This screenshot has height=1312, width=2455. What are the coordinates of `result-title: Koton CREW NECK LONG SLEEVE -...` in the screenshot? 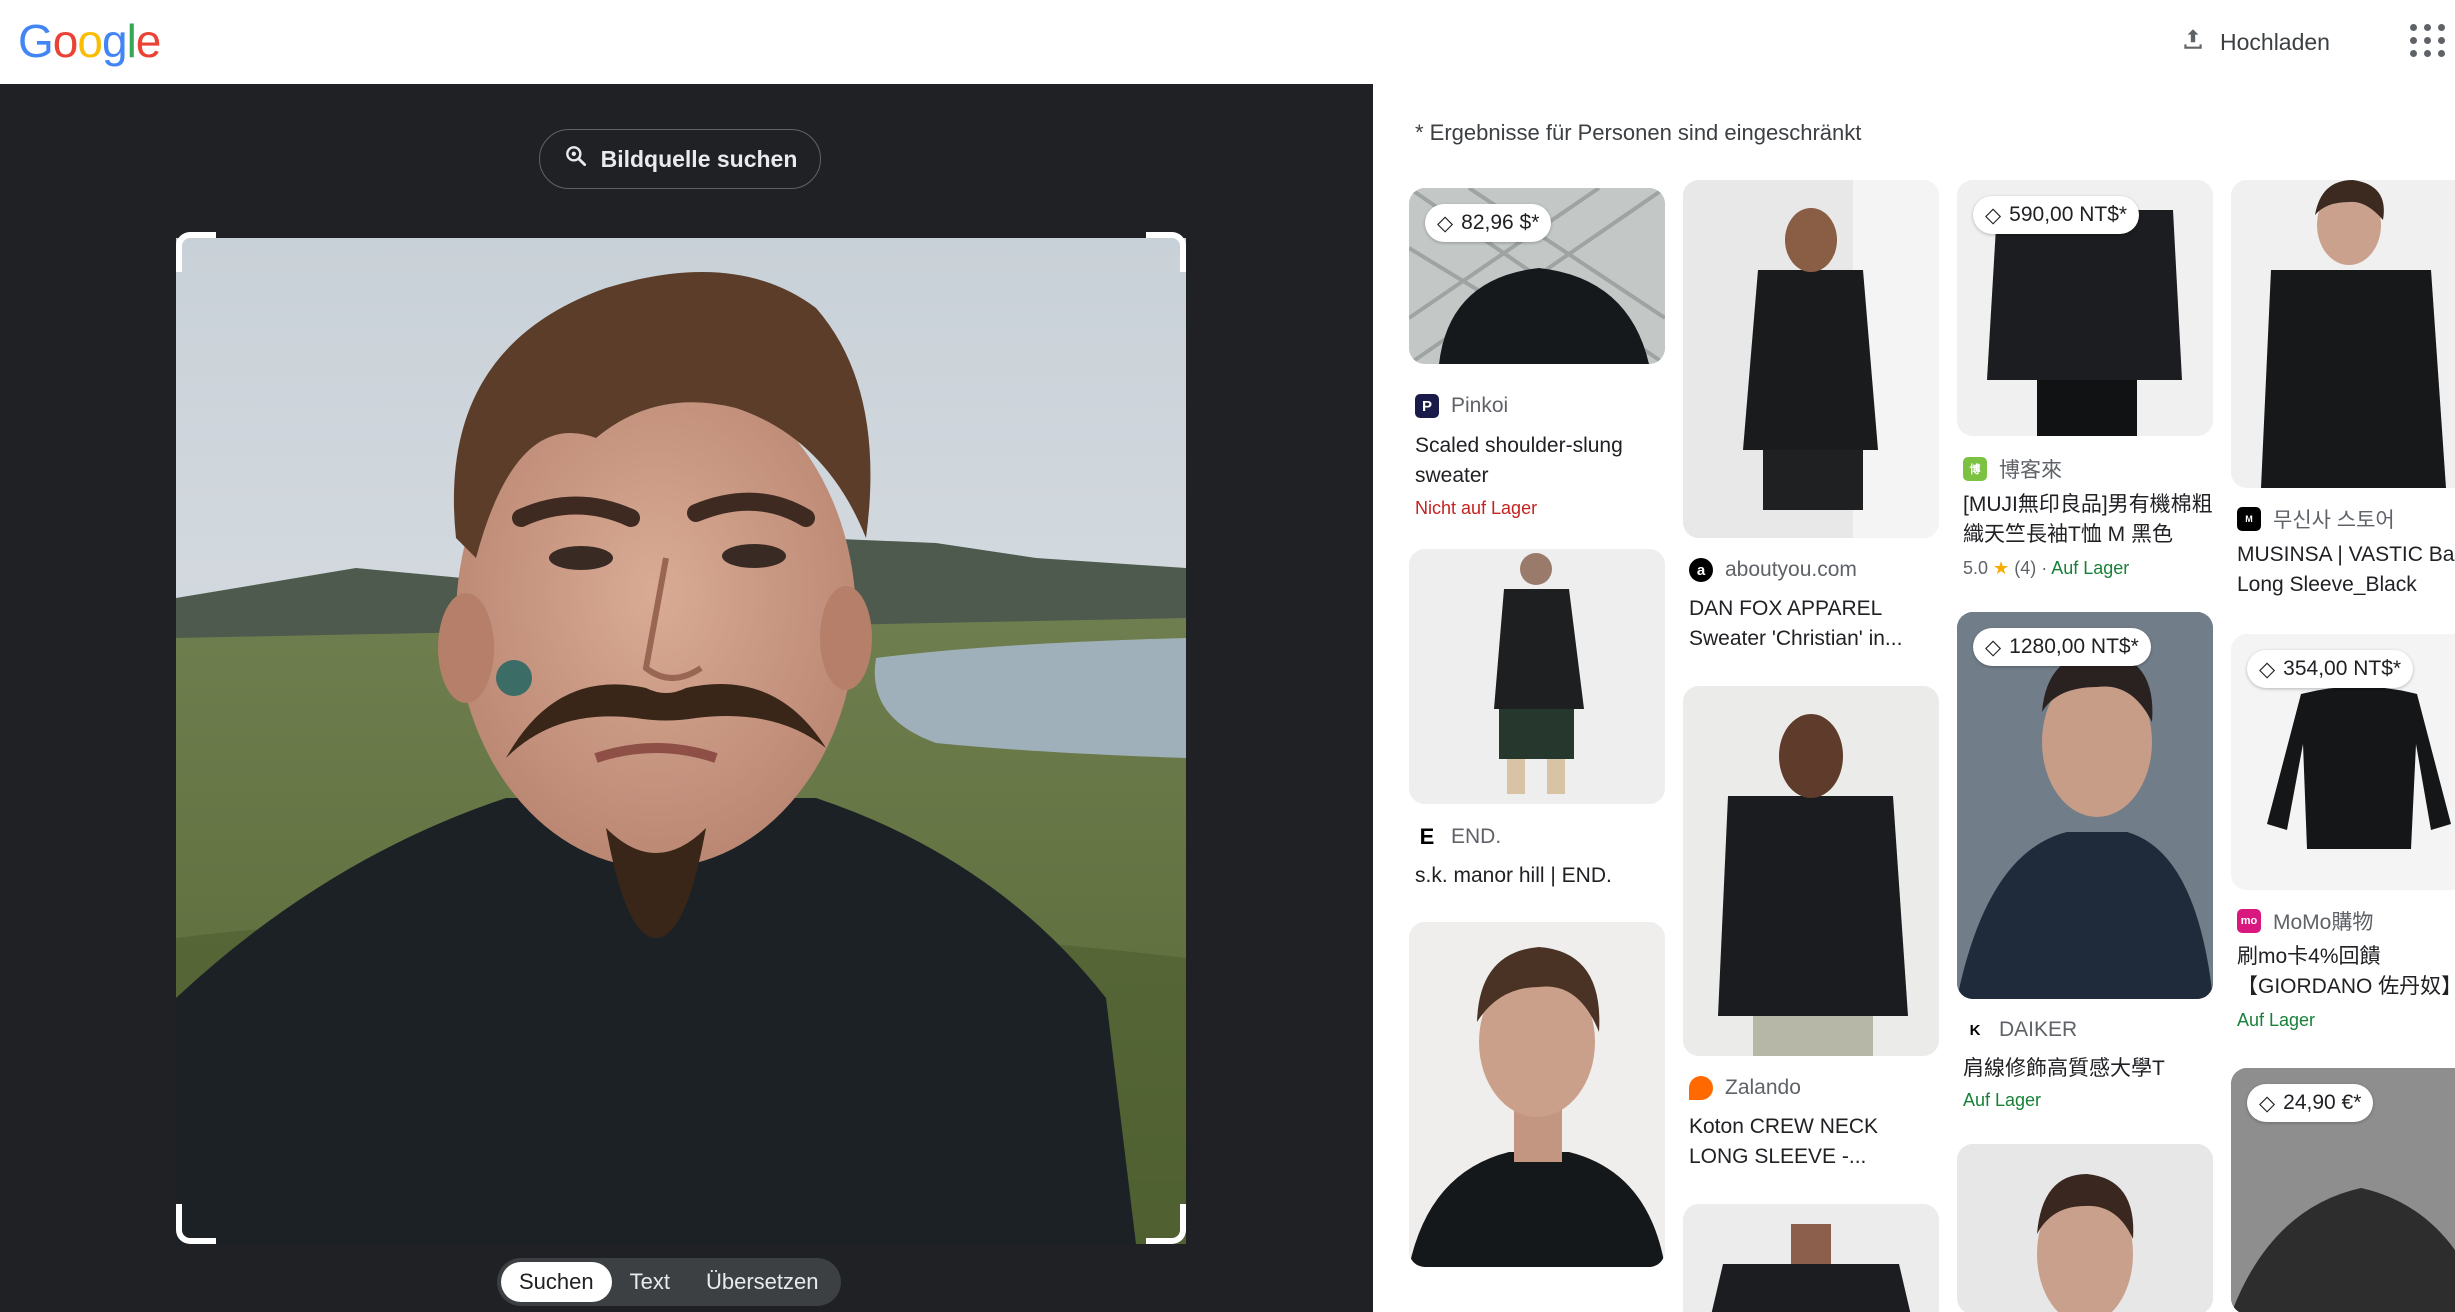 It's located at (1784, 1141).